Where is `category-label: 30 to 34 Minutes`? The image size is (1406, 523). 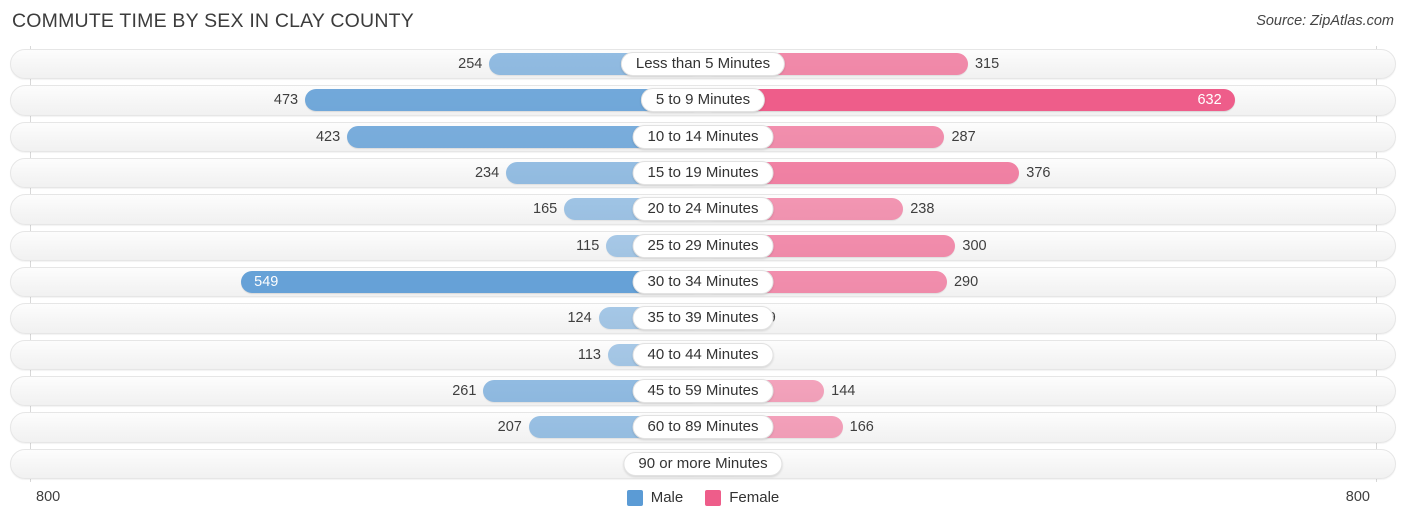
category-label: 30 to 34 Minutes is located at coordinates (703, 282).